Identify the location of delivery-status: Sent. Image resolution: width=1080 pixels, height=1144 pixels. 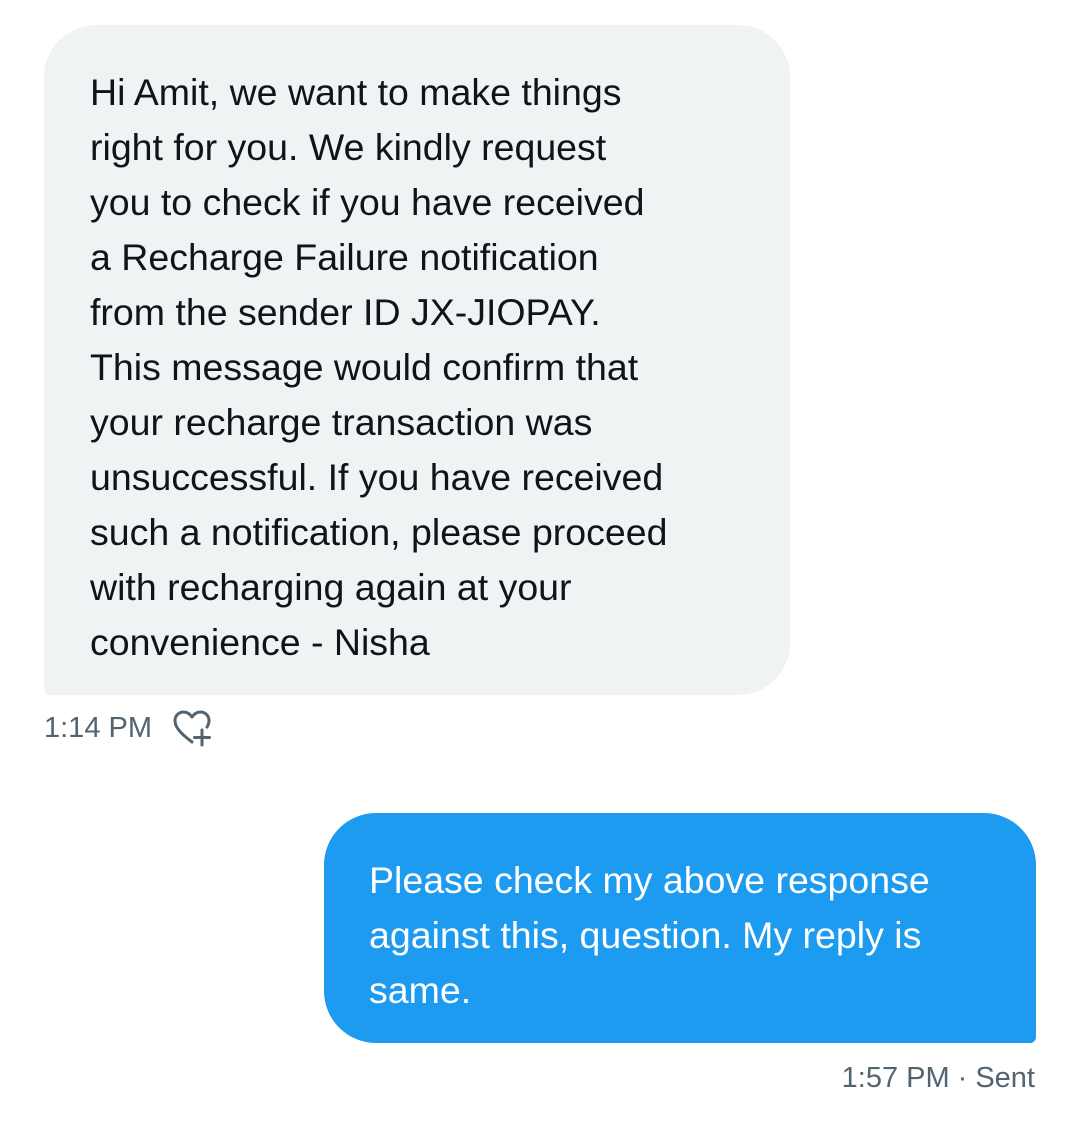
(1005, 1078).